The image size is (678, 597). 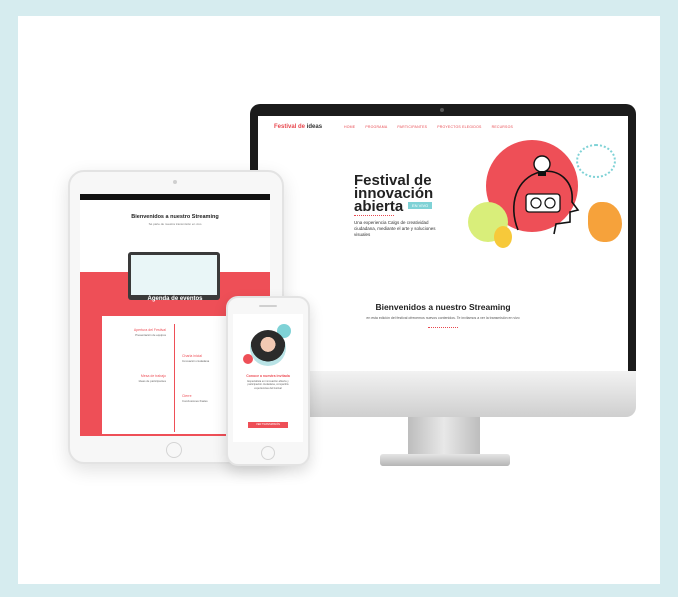 I want to click on phone-speaker, so click(x=268, y=306).